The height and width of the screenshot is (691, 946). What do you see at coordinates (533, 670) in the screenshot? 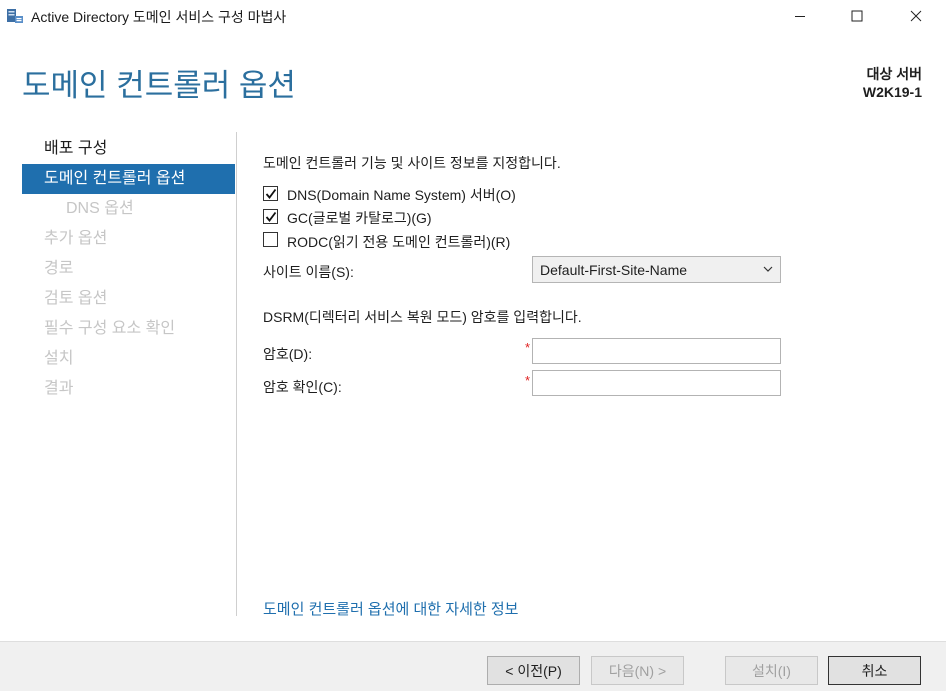
I see `back-button: < 이전(P)` at bounding box center [533, 670].